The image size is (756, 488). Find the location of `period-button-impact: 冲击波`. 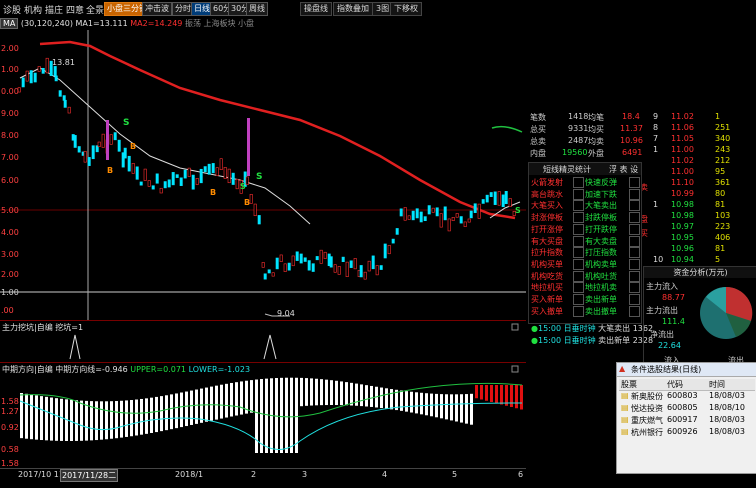

period-button-impact: 冲击波 is located at coordinates (157, 9).